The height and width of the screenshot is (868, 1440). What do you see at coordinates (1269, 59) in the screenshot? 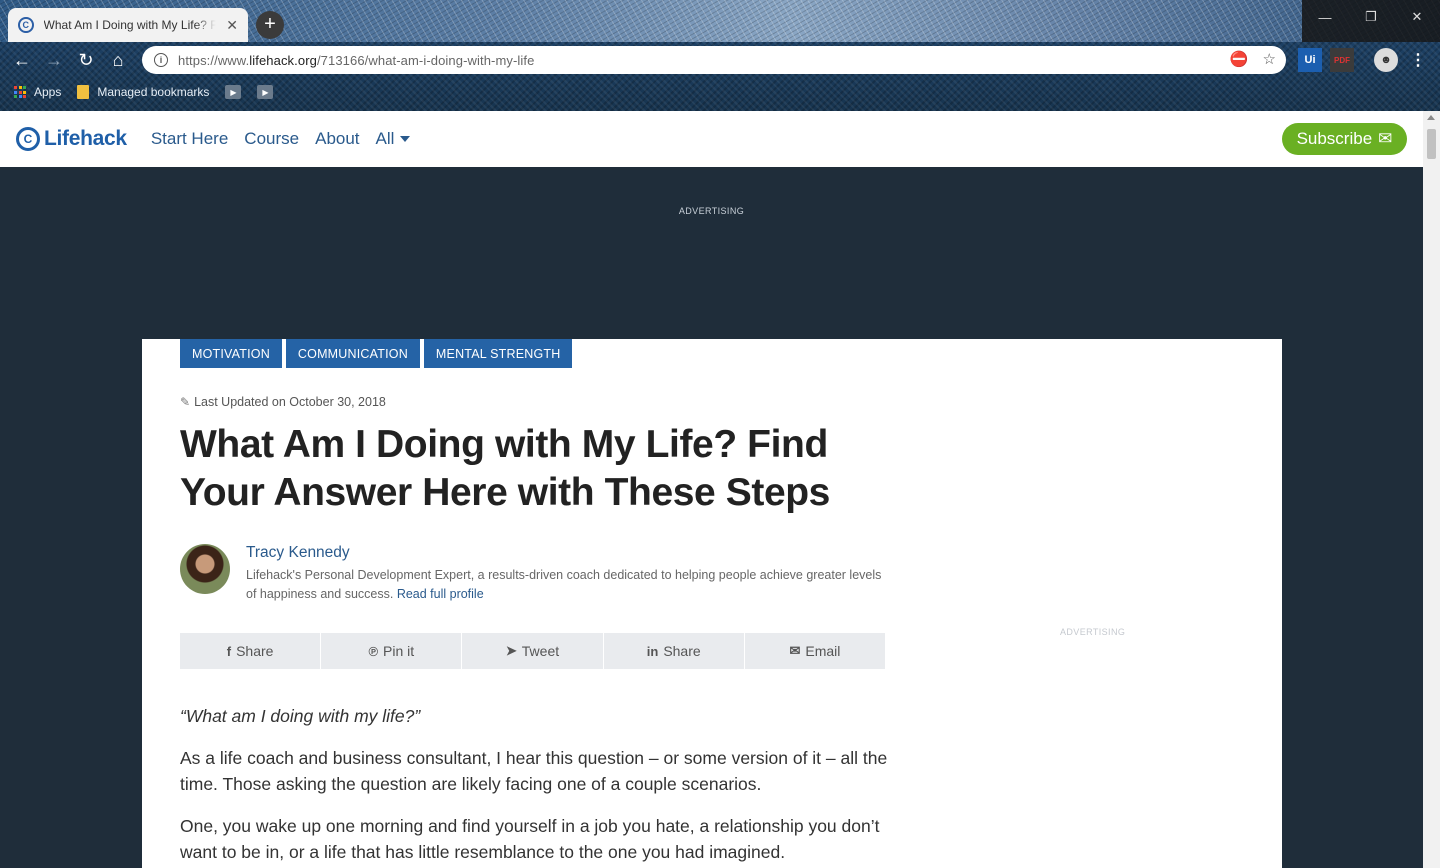
I see `bookmark-star-icon: ☆` at bounding box center [1269, 59].